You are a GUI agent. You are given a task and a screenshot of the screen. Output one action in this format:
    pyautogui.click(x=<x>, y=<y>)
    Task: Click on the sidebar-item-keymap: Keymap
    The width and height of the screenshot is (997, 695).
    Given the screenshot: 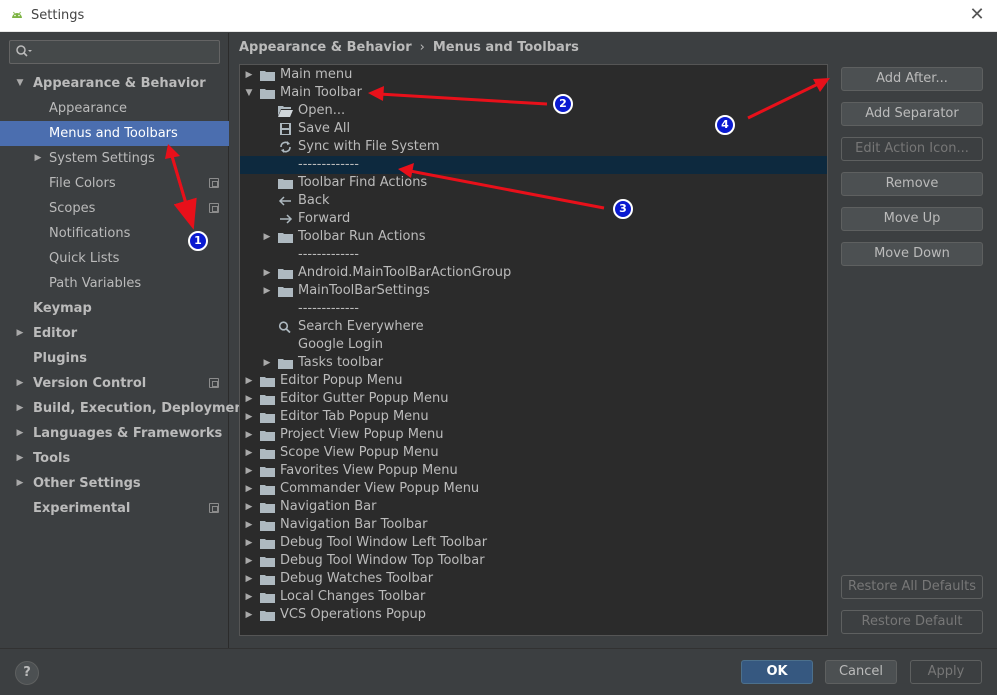 What is the action you would take?
    pyautogui.click(x=114, y=308)
    